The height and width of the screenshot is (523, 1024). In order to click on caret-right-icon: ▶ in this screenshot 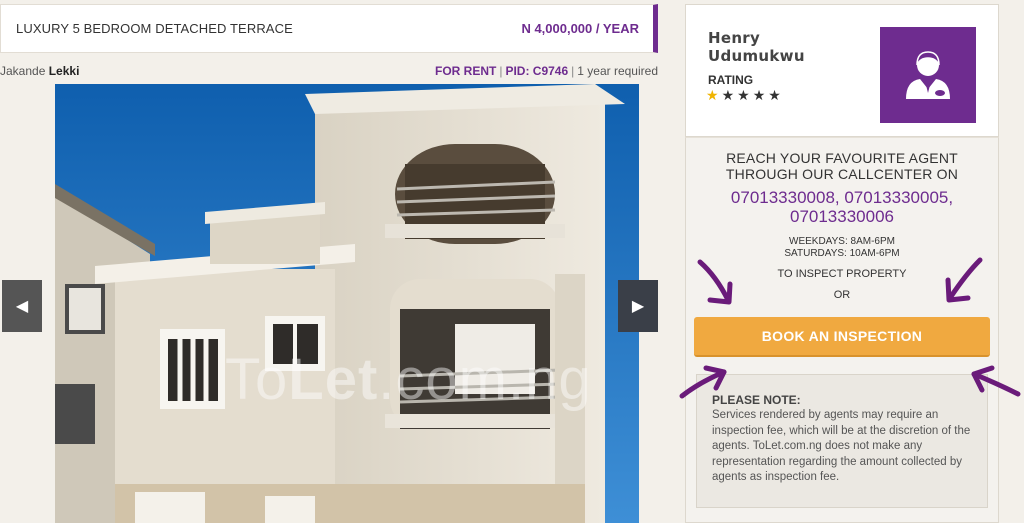, I will do `click(638, 306)`.